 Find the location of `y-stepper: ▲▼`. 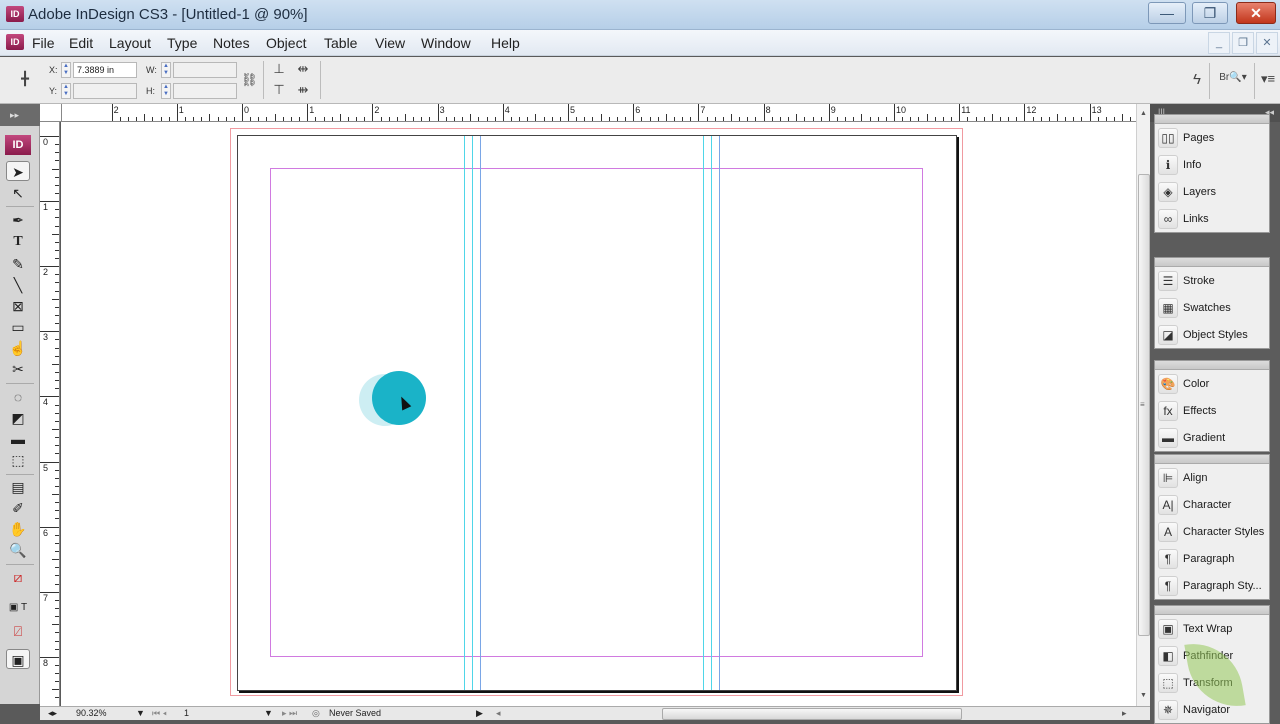

y-stepper: ▲▼ is located at coordinates (66, 91).